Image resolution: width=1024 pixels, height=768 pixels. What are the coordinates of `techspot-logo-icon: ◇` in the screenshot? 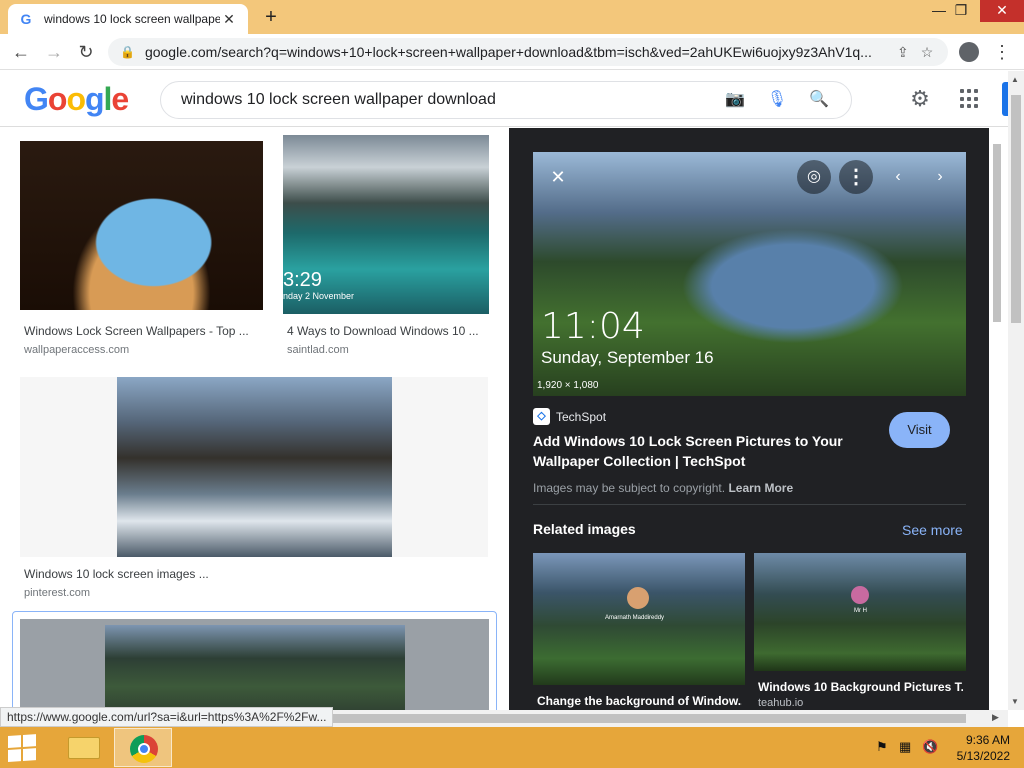 It's located at (541, 416).